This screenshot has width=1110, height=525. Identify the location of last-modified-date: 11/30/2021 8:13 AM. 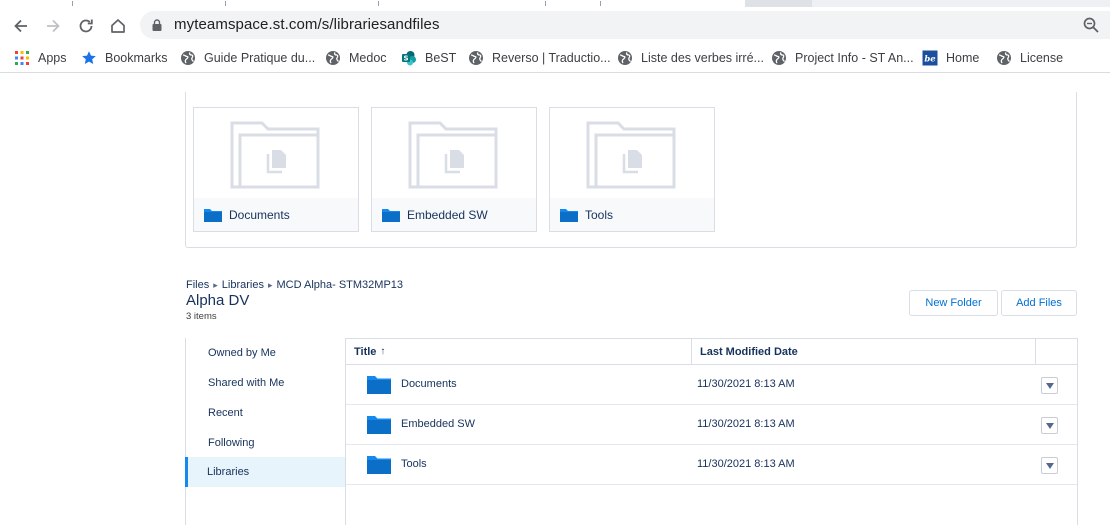
(746, 424).